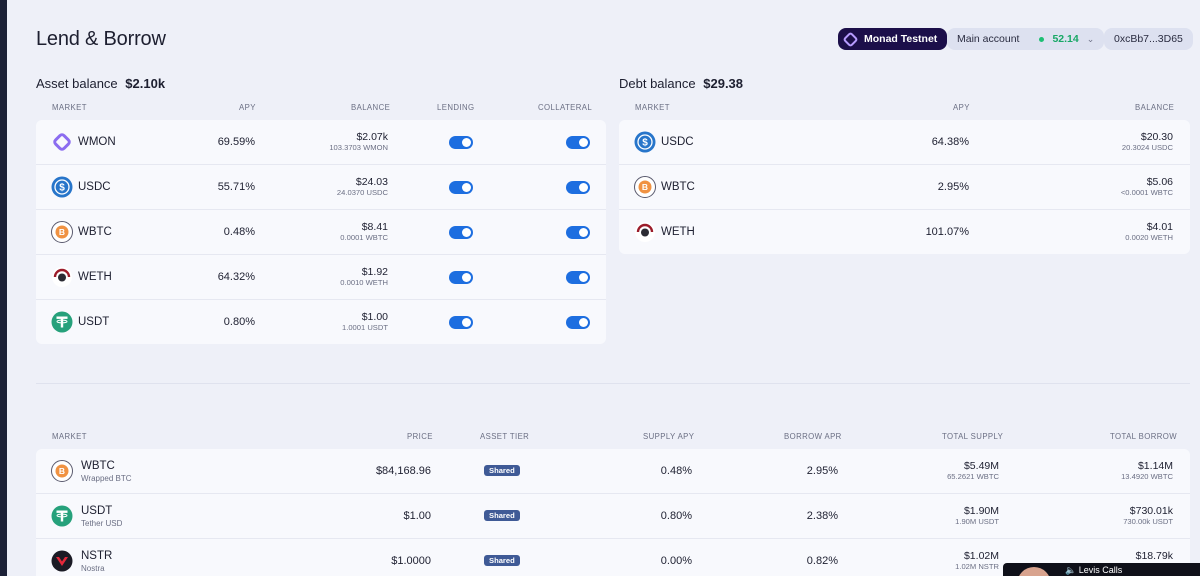 This screenshot has height=576, width=1200. I want to click on debt-balance-label: Debt balance, so click(657, 83).